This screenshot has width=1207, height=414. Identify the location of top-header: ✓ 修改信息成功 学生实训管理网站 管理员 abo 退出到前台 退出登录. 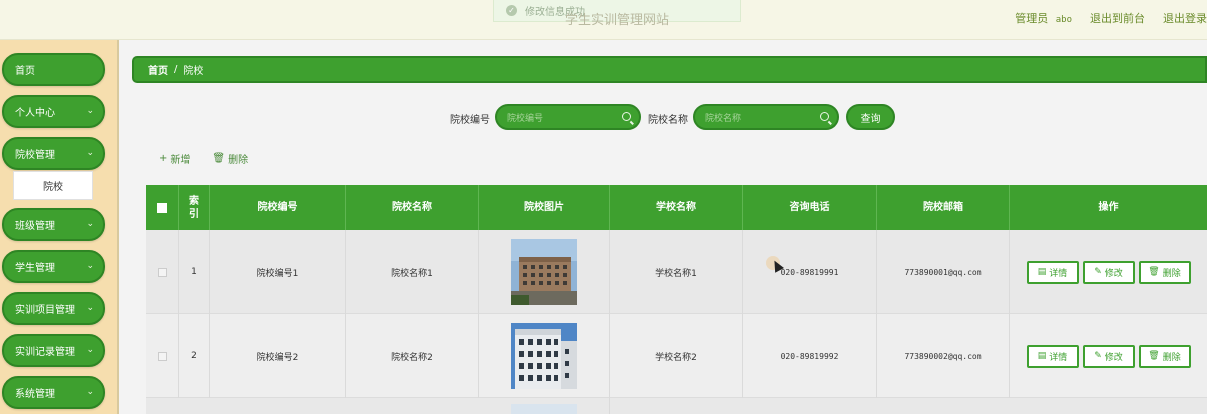
(603, 20).